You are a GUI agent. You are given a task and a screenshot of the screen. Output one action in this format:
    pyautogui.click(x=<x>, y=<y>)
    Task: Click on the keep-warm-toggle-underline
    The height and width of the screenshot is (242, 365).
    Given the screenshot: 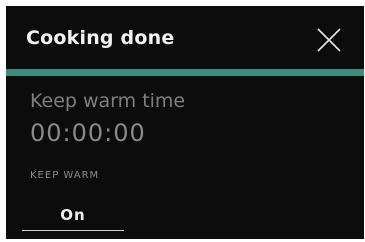 What is the action you would take?
    pyautogui.click(x=73, y=230)
    